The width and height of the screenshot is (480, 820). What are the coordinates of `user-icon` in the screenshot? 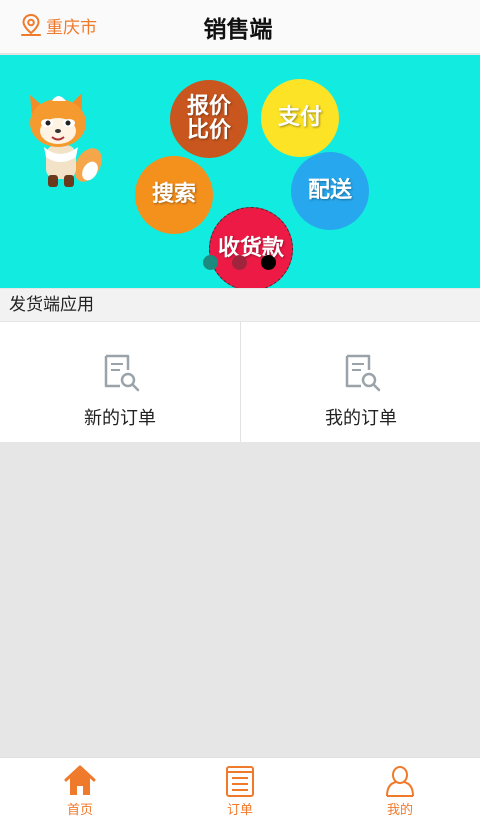 It's located at (400, 781).